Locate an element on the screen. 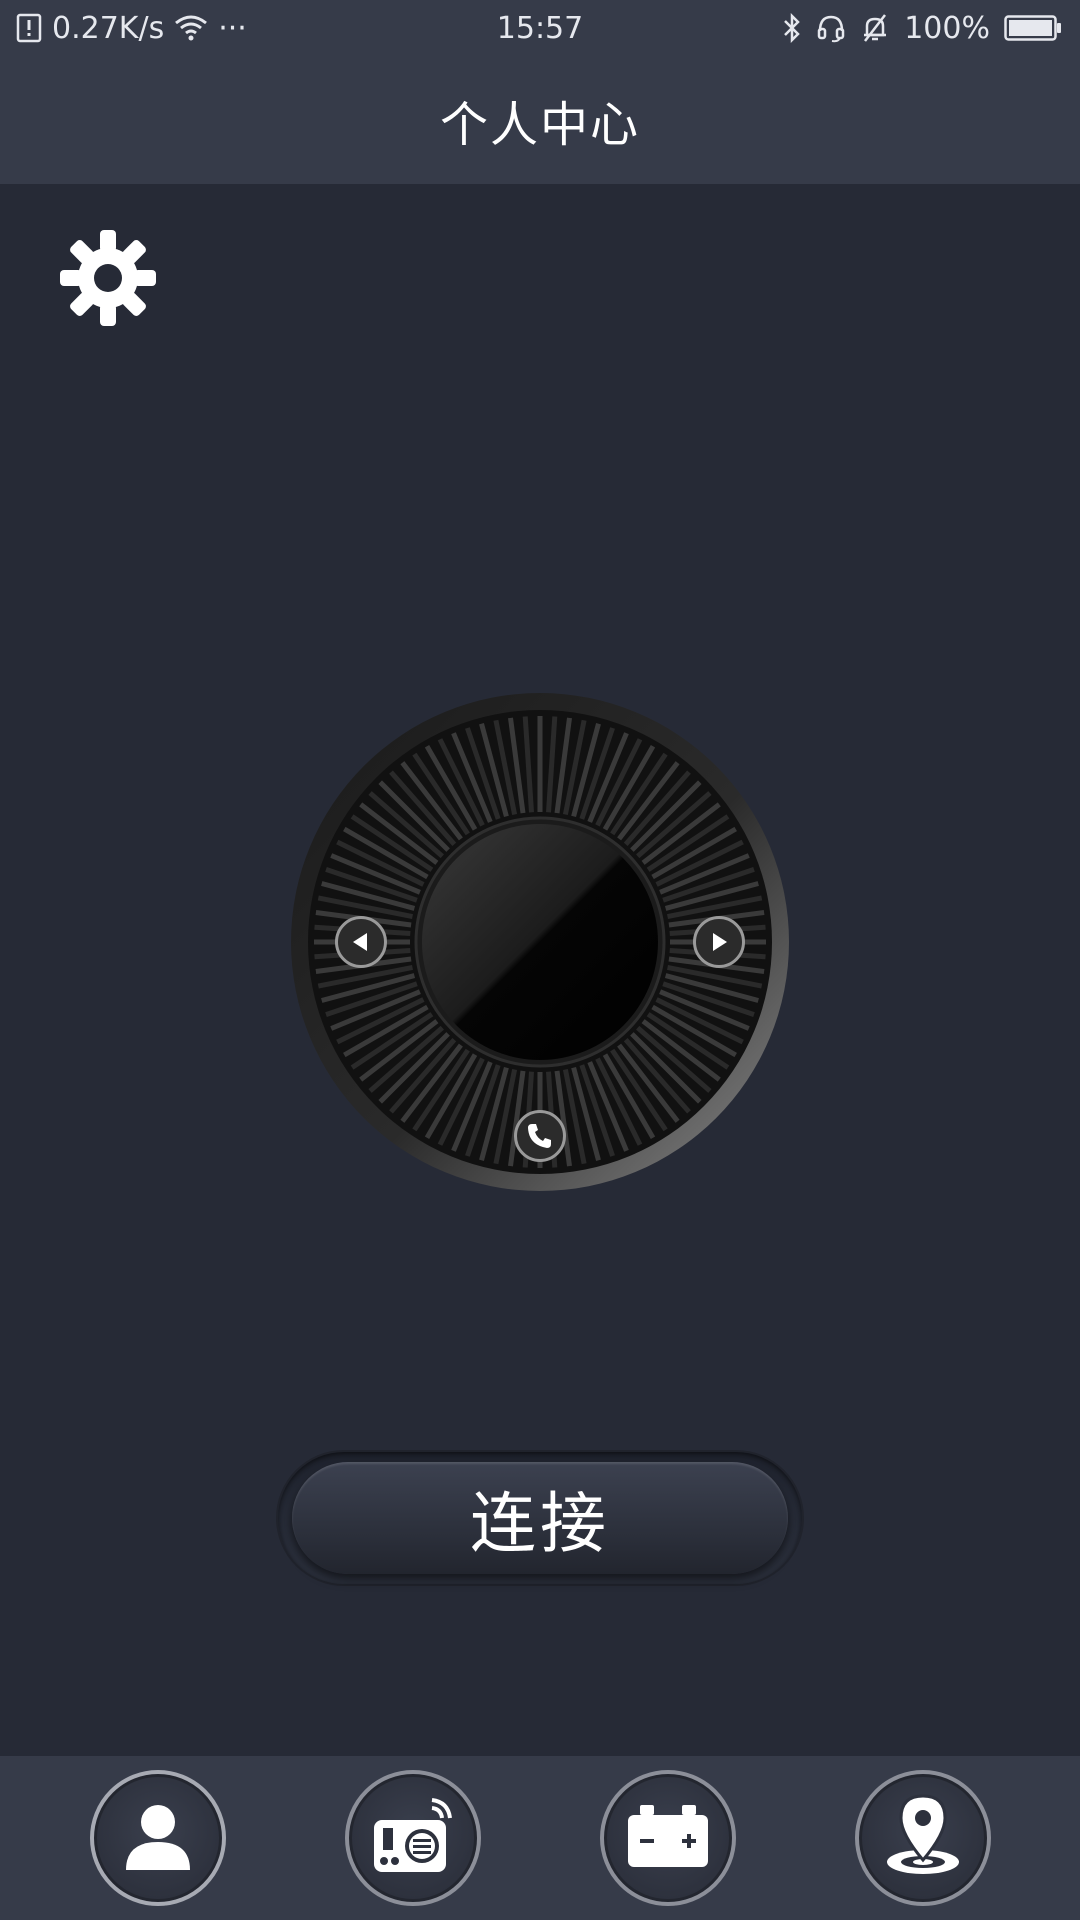 This screenshot has width=1080, height=1920. previous-button is located at coordinates (361, 942).